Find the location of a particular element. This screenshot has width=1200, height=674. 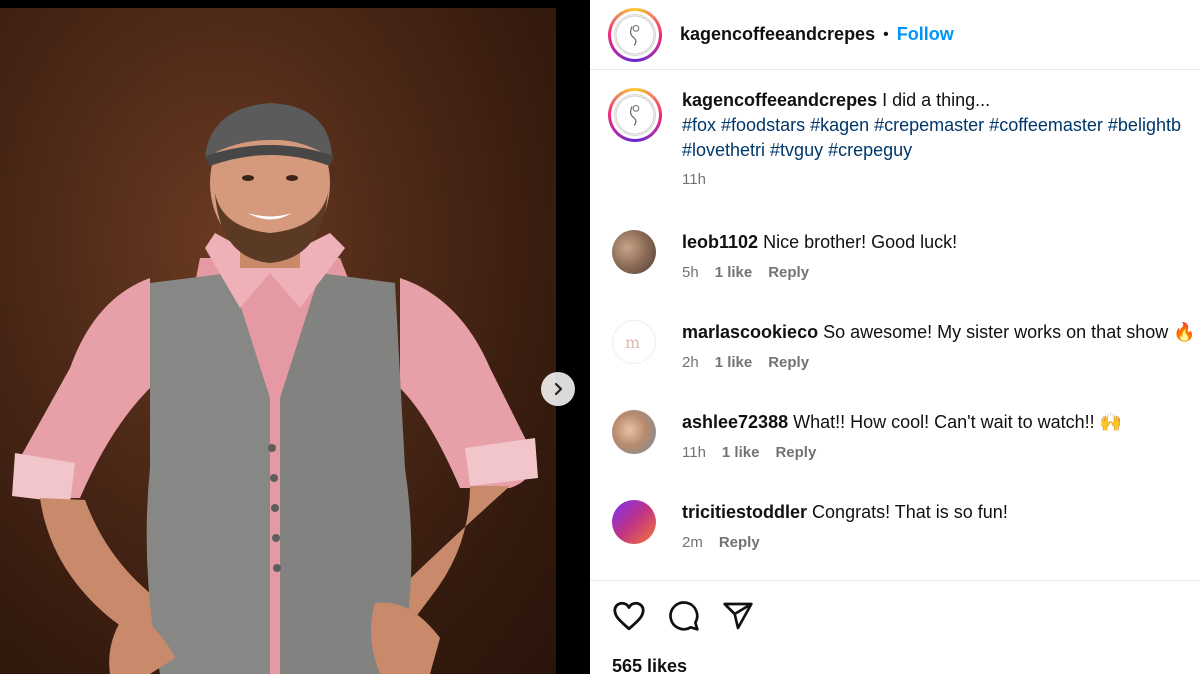

follow-button: Follow is located at coordinates (925, 34).